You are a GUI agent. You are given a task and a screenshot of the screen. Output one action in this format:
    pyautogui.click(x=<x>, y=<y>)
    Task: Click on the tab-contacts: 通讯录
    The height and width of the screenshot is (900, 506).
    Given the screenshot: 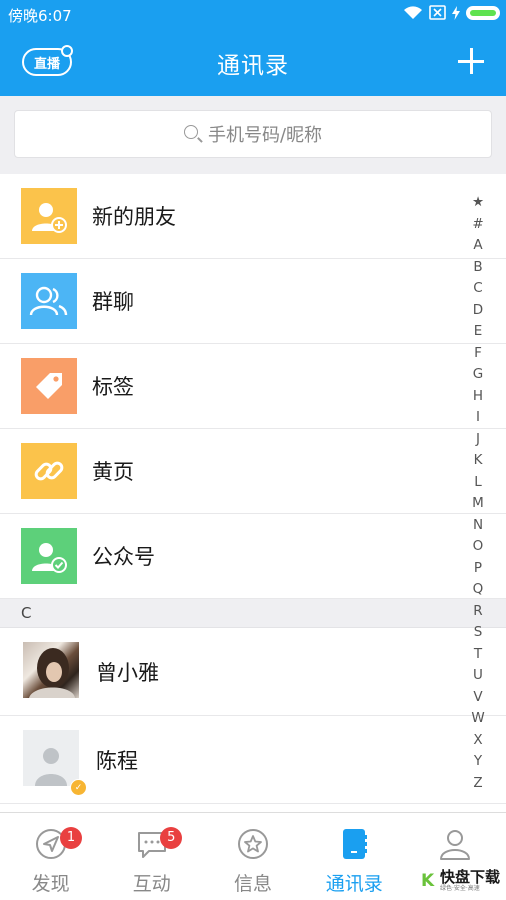 What is the action you would take?
    pyautogui.click(x=354, y=856)
    